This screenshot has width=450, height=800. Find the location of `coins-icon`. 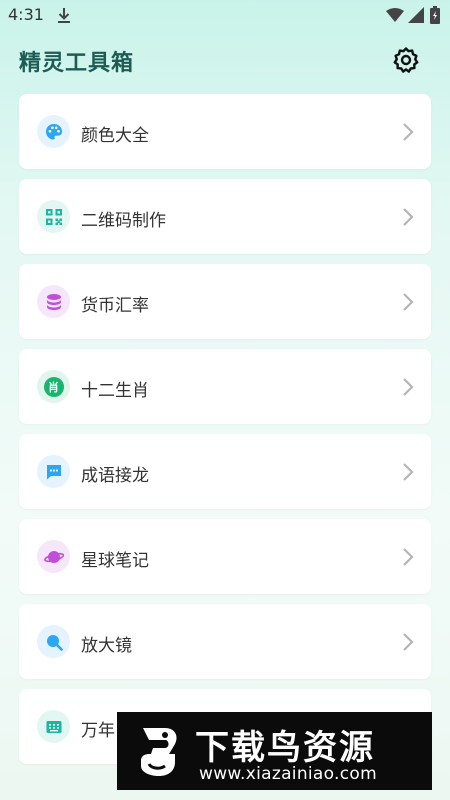

coins-icon is located at coordinates (53, 301).